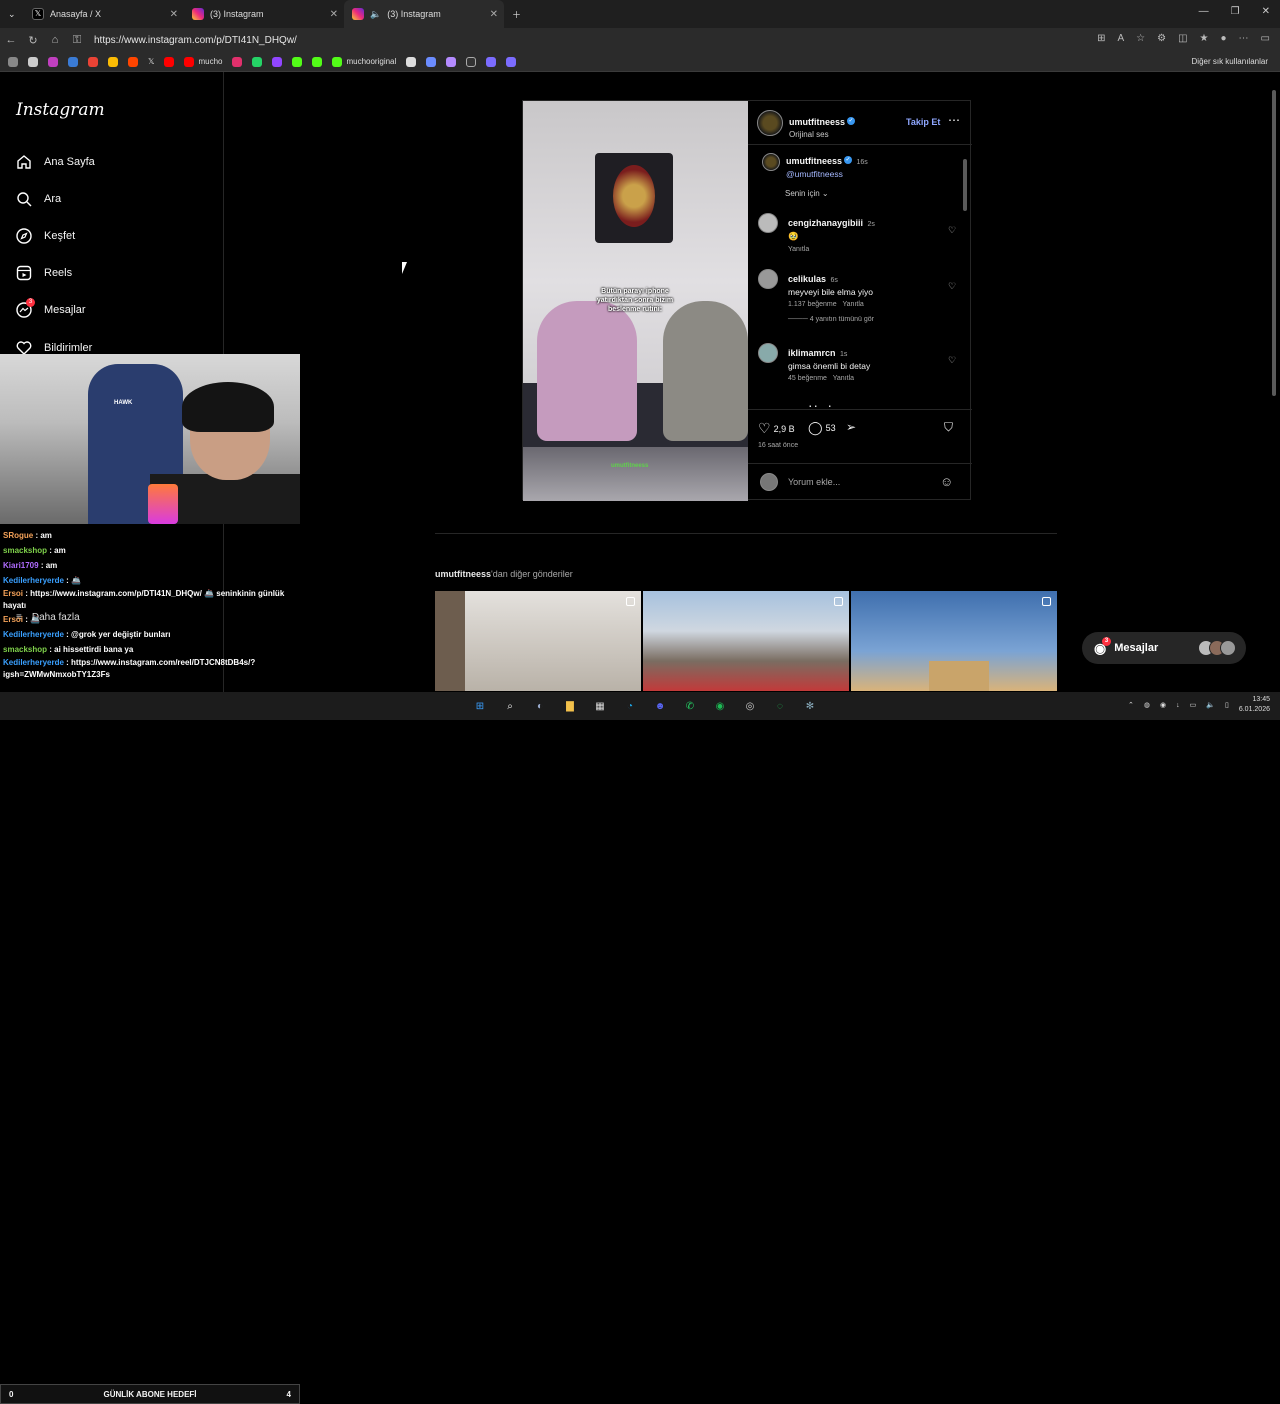 The image size is (1280, 1404). Describe the element at coordinates (827, 174) in the screenshot. I see `caption-mention: @umutfitneess` at that location.